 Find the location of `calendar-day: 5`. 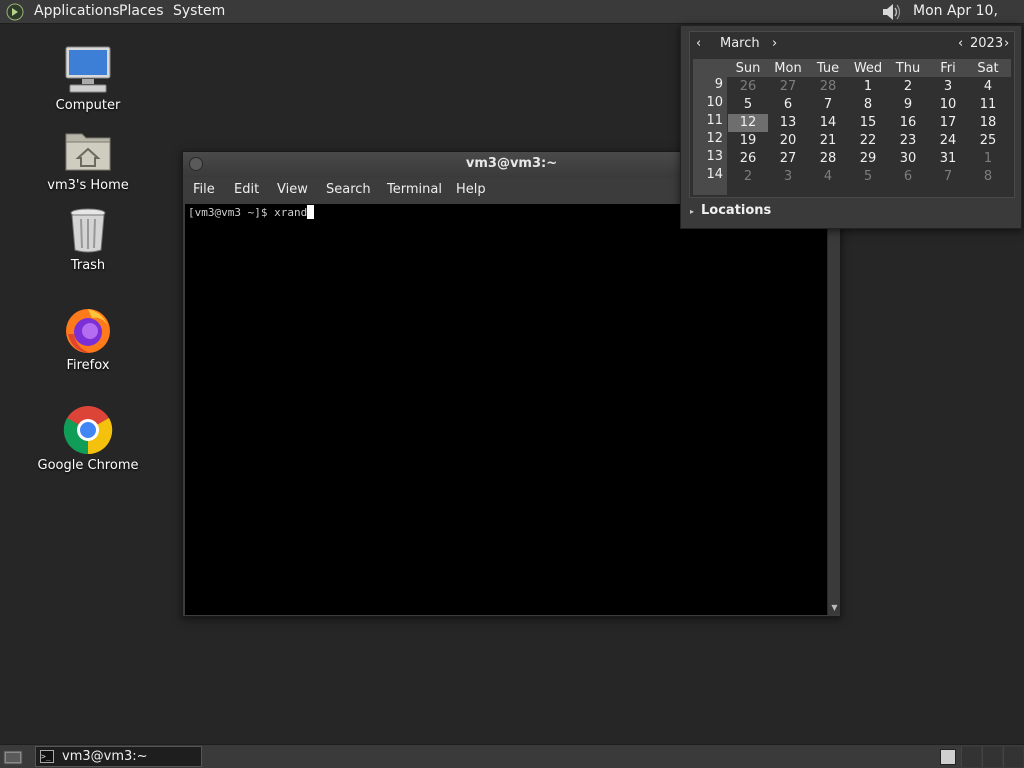

calendar-day: 5 is located at coordinates (748, 105).